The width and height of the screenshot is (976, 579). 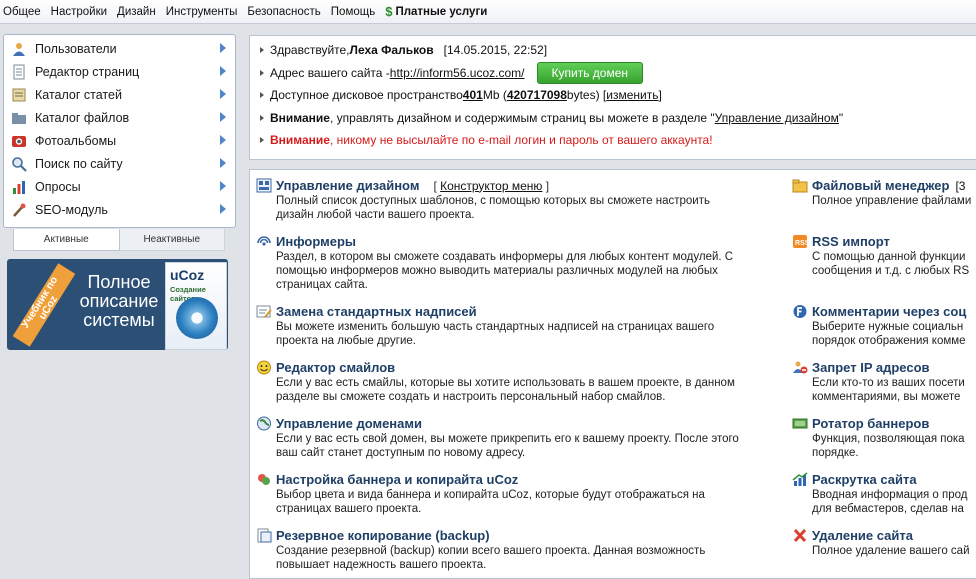 I want to click on description-line: Вводная информация о прод, so click(x=890, y=495).